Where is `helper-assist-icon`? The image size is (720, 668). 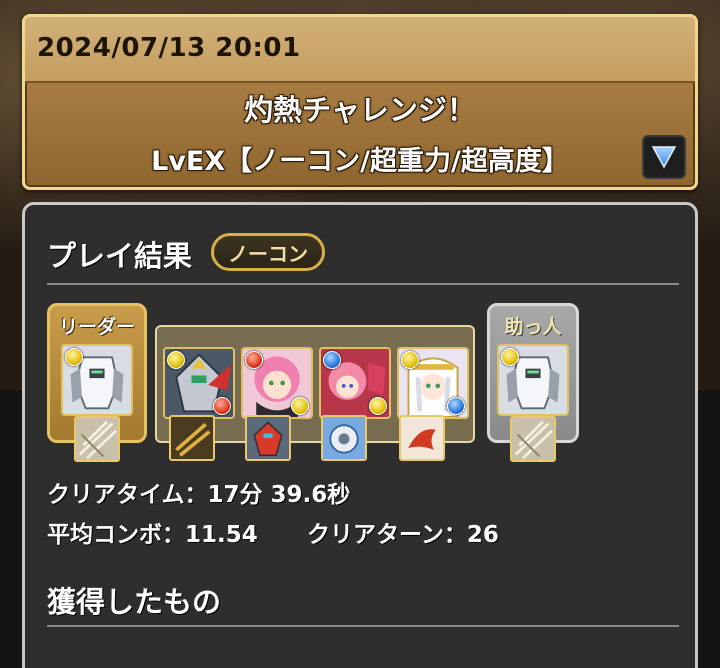
helper-assist-icon is located at coordinates (533, 439).